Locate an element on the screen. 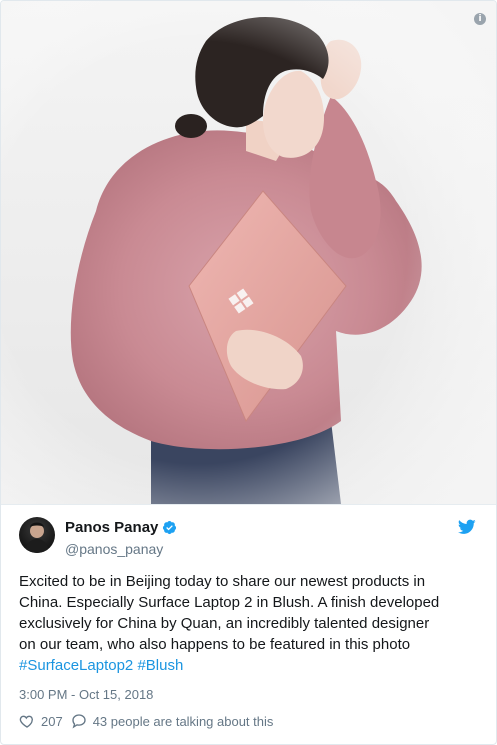 The height and width of the screenshot is (745, 497). tweet-actions: 207 43 people are talking about this is located at coordinates (146, 721).